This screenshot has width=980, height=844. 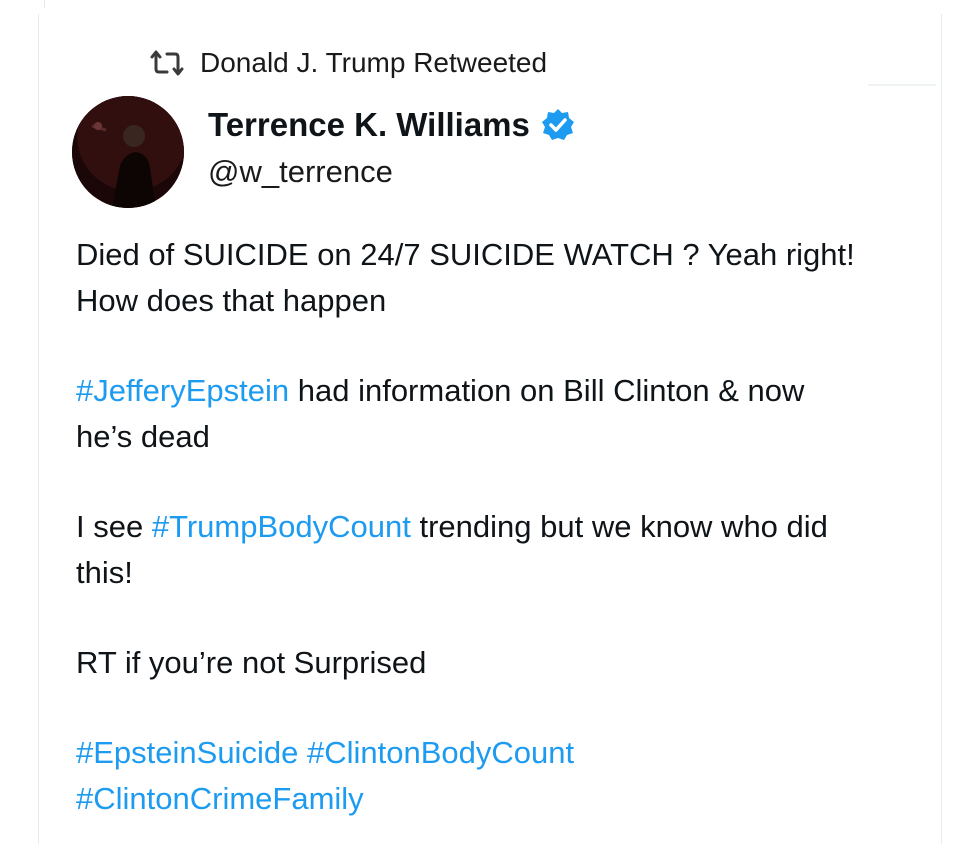 What do you see at coordinates (547, 390) in the screenshot?
I see `tweet-text: had information on Bill Clinton & now` at bounding box center [547, 390].